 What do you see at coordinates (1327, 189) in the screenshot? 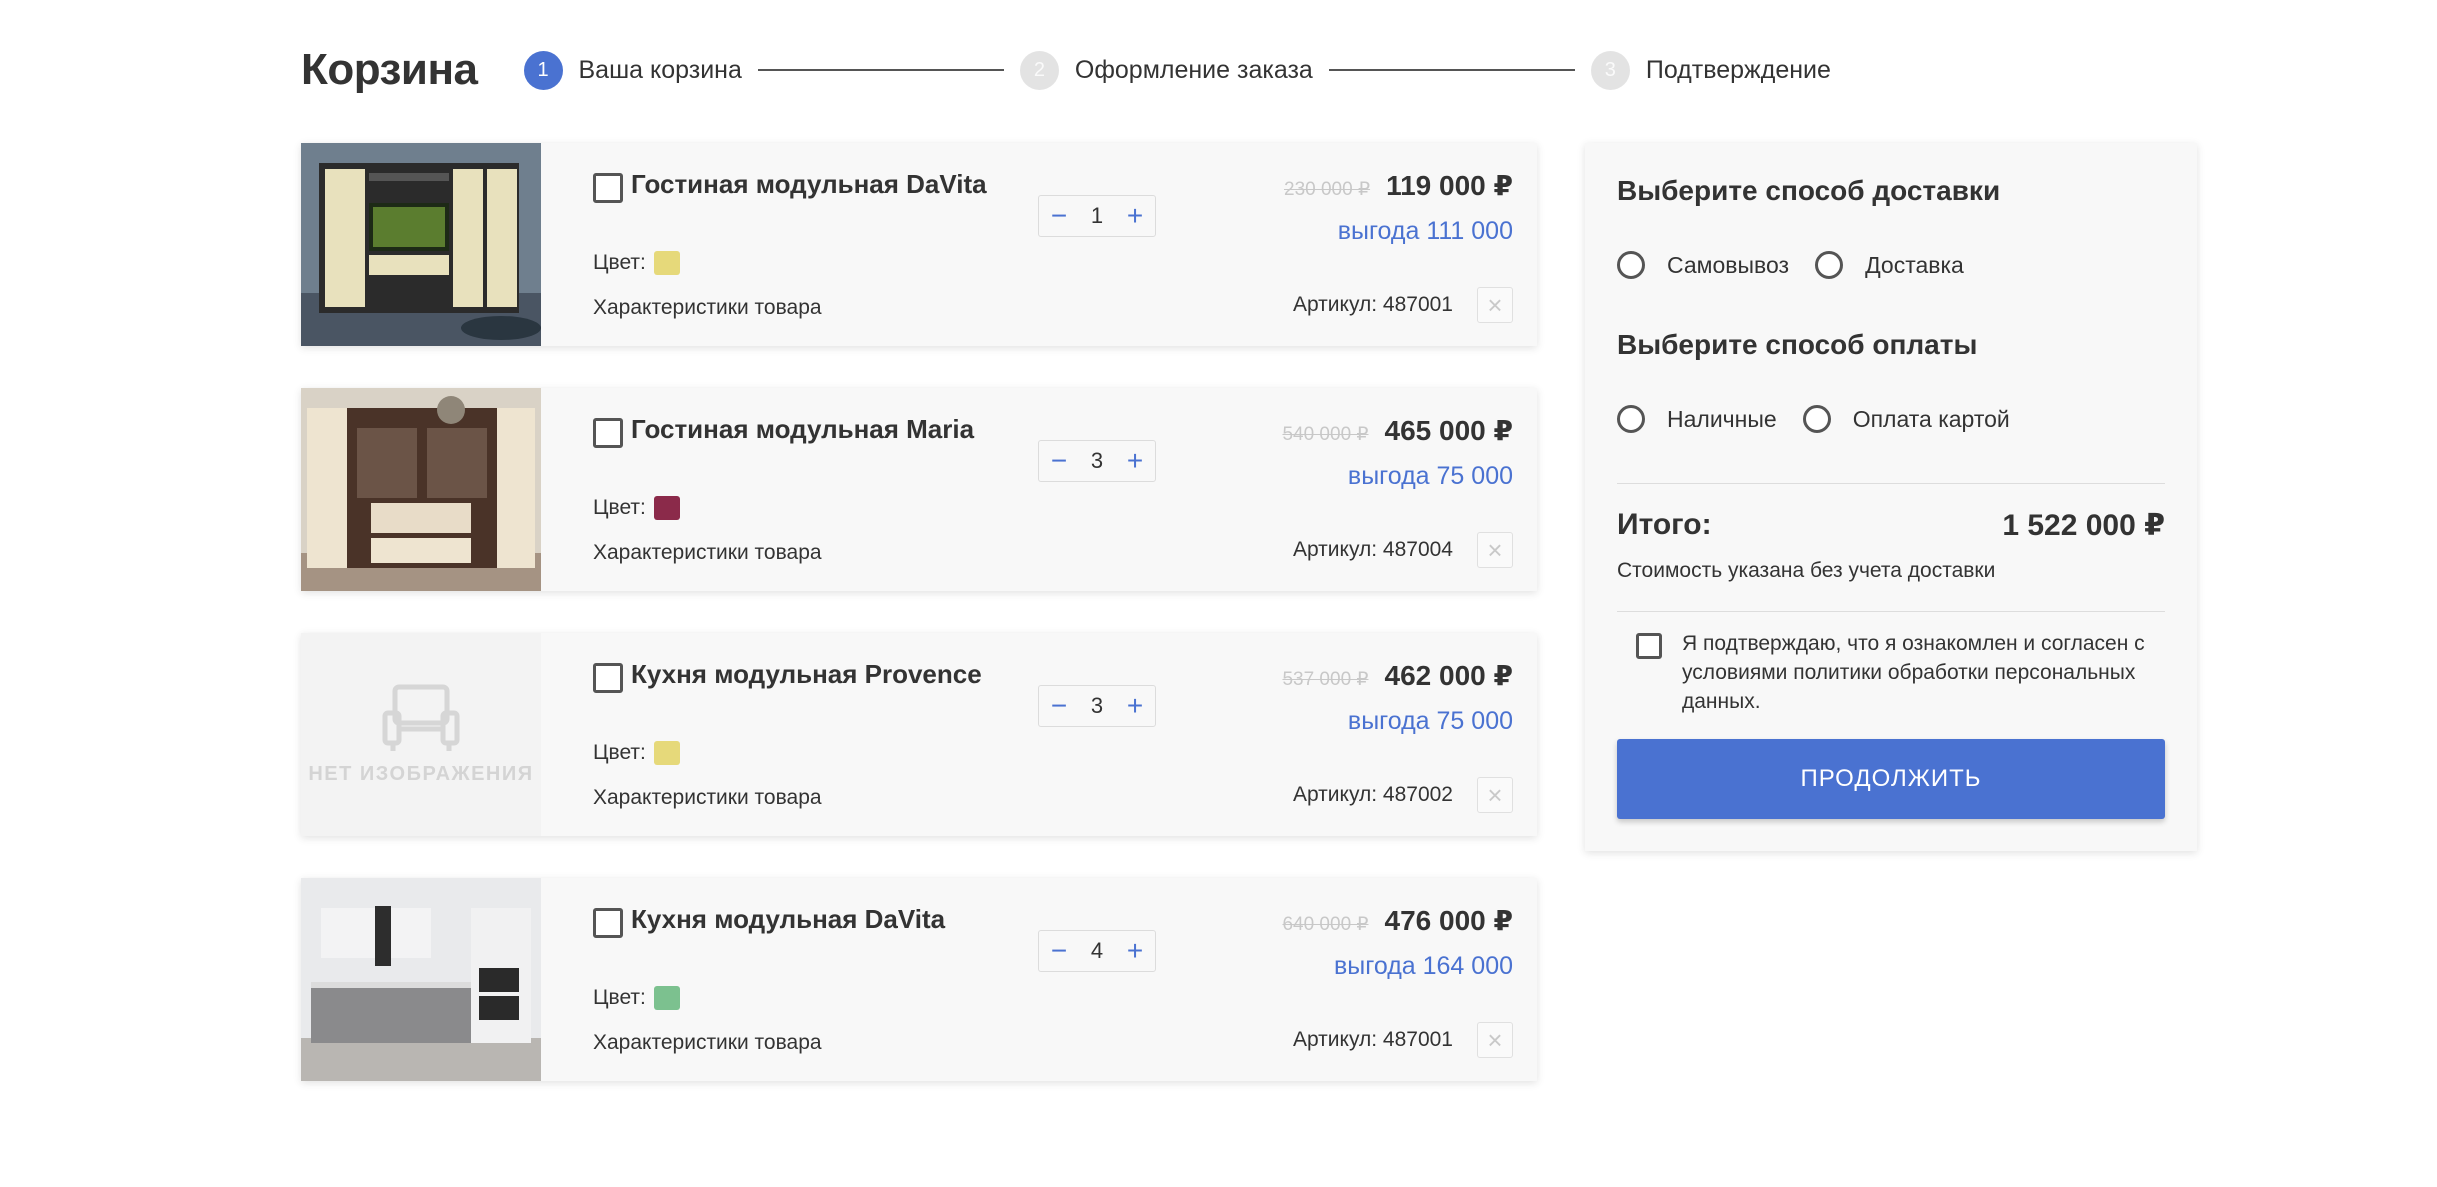
I see `old-price: 230 000 ₽` at bounding box center [1327, 189].